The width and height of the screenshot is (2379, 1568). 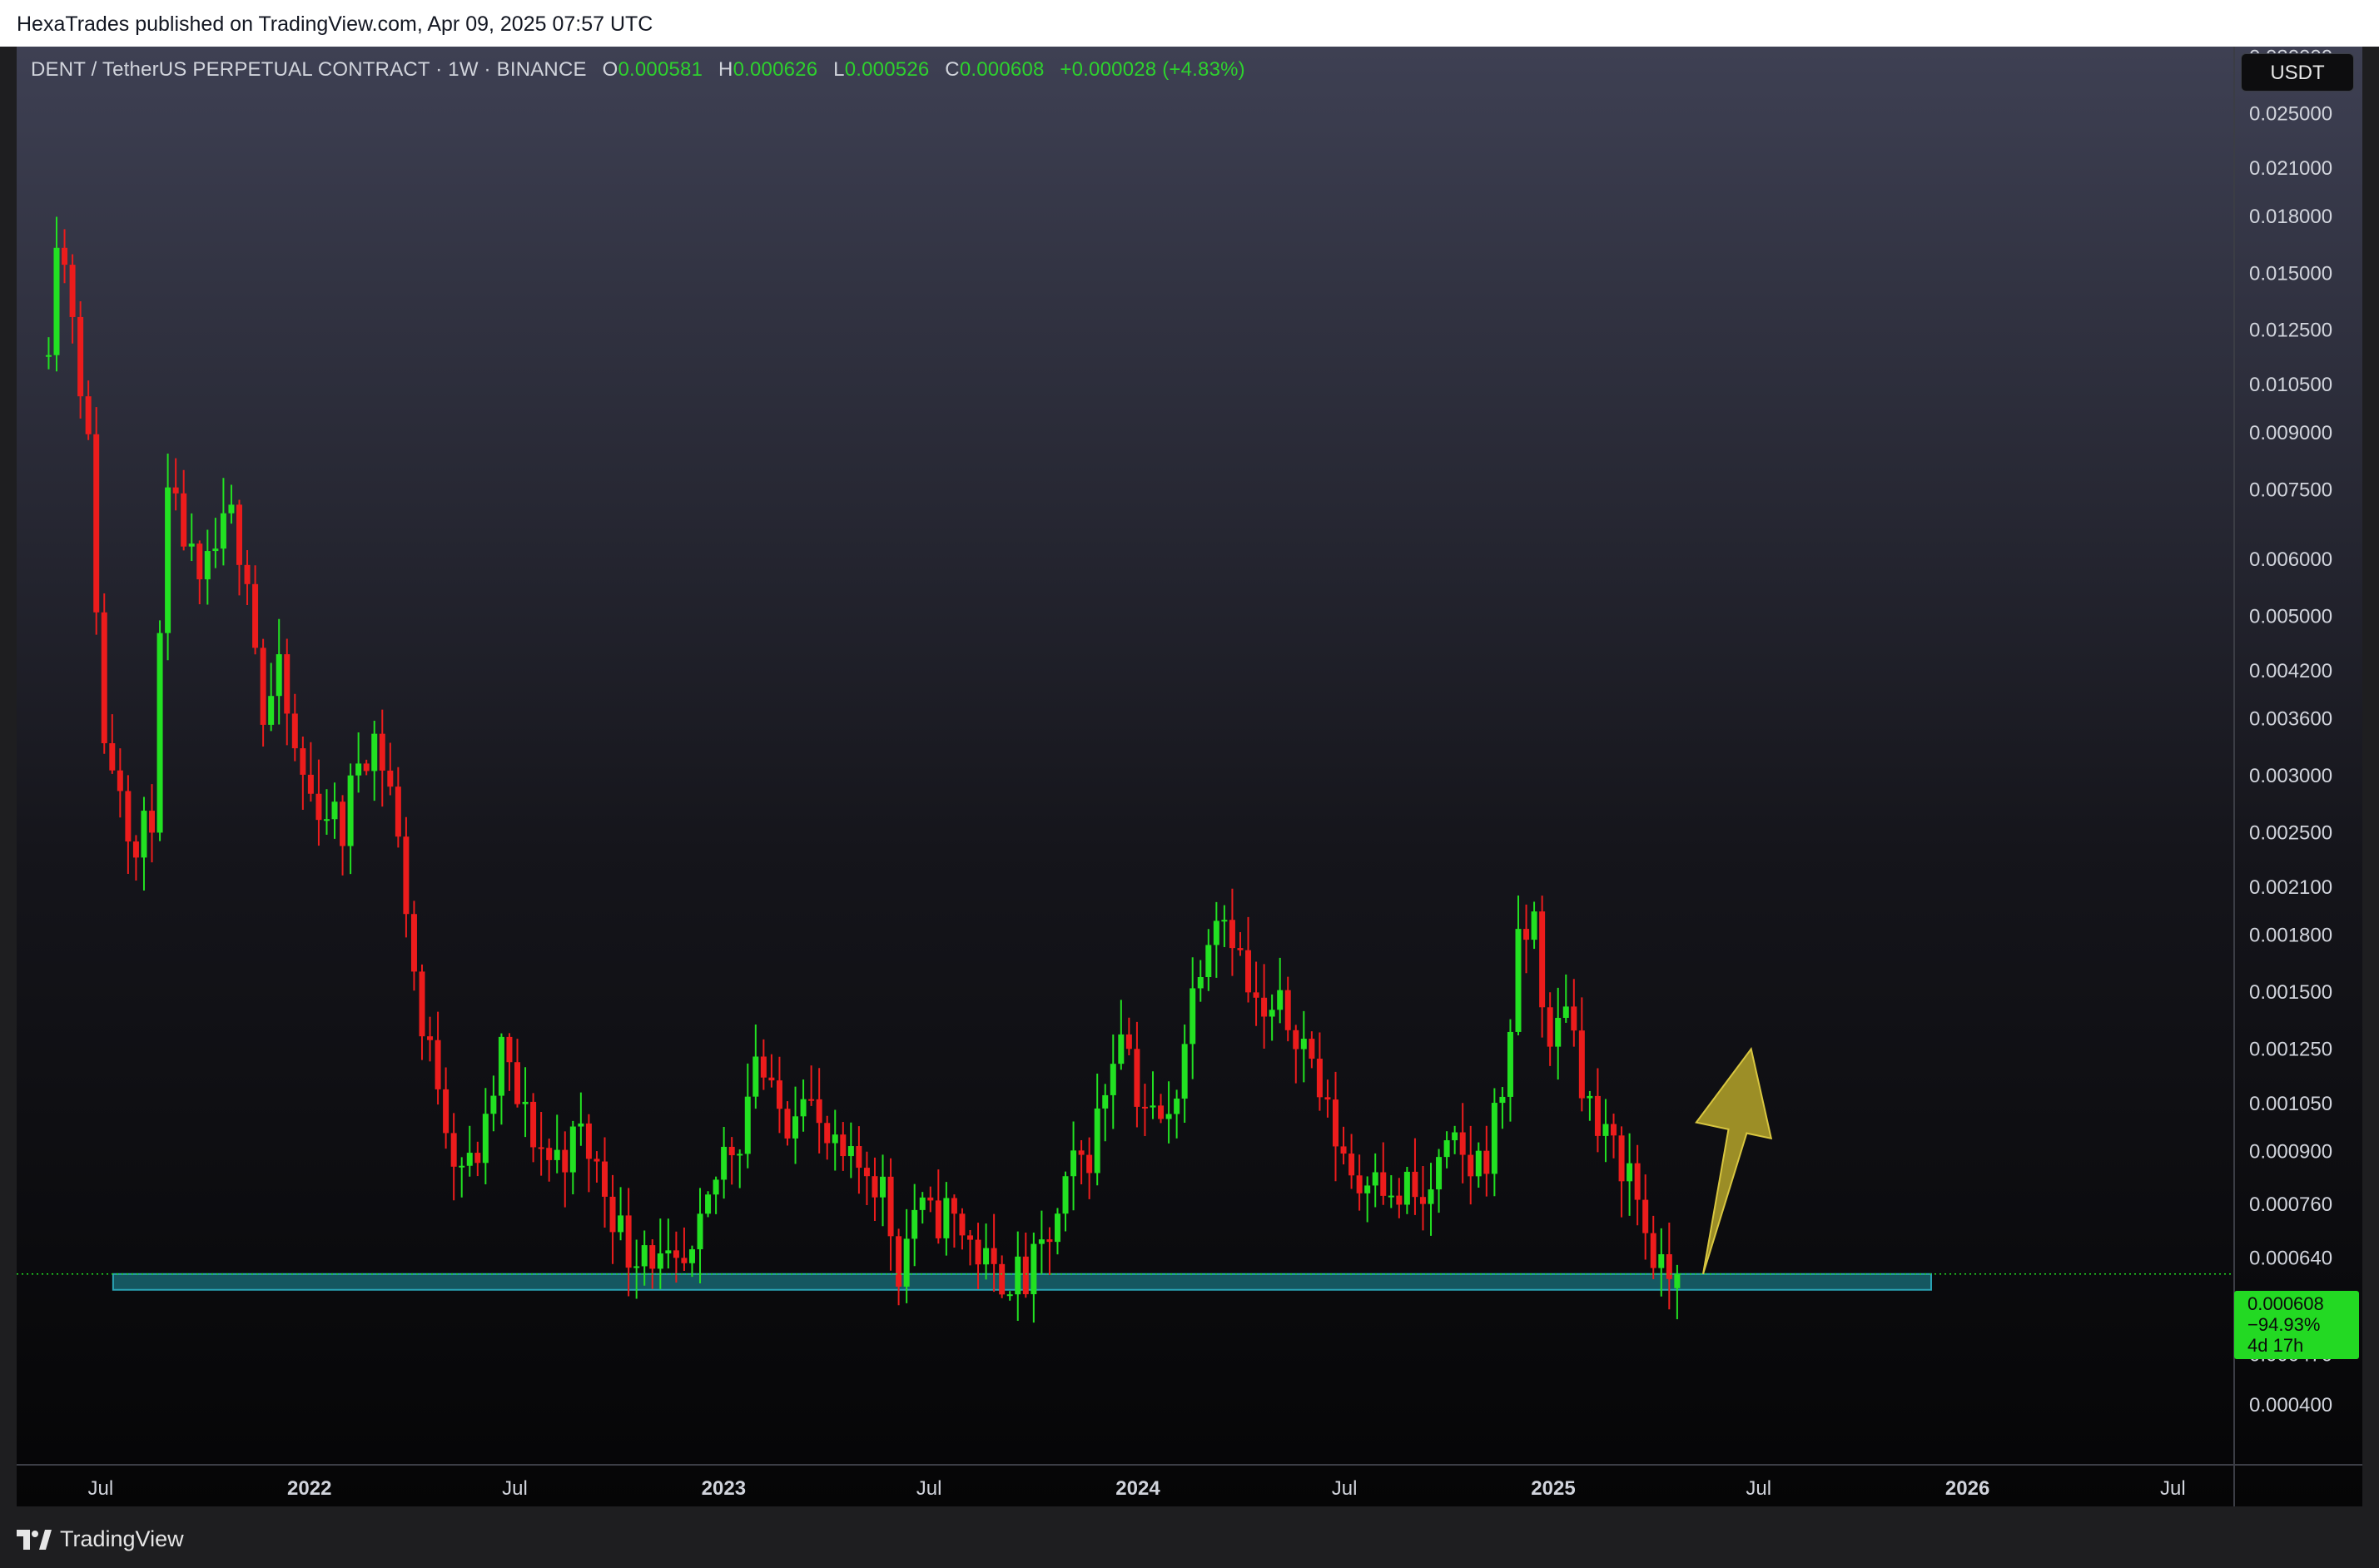 What do you see at coordinates (2297, 72) in the screenshot?
I see `currency-button: USDT` at bounding box center [2297, 72].